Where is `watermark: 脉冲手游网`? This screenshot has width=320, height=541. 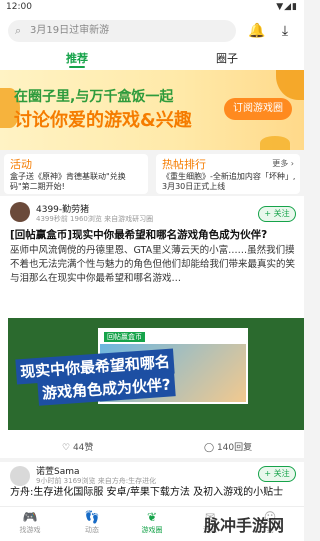
watermark: 脉冲手游网 is located at coordinates (244, 525).